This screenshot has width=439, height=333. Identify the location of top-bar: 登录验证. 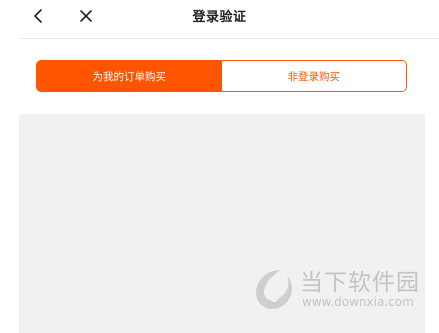
(219, 19).